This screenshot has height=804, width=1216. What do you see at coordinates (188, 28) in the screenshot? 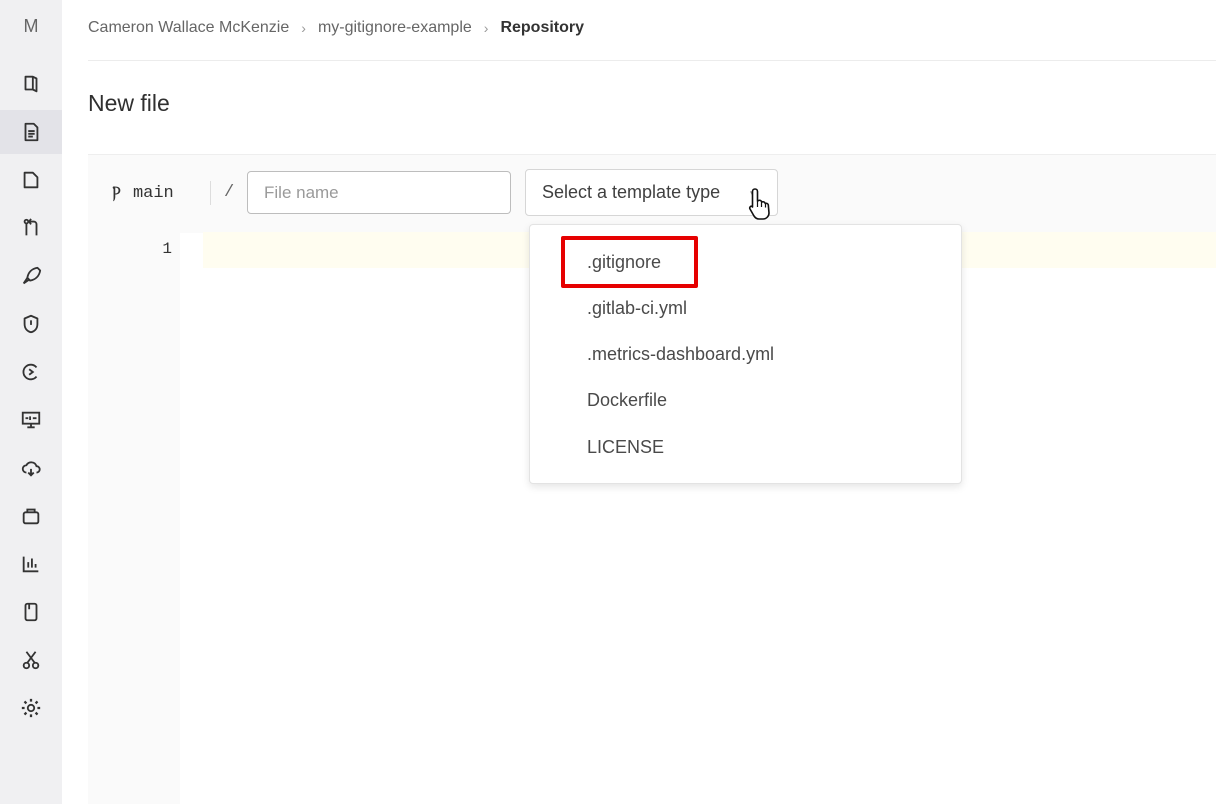
I see `breadcrumb-item-user: Cameron Wallace McKenzie` at bounding box center [188, 28].